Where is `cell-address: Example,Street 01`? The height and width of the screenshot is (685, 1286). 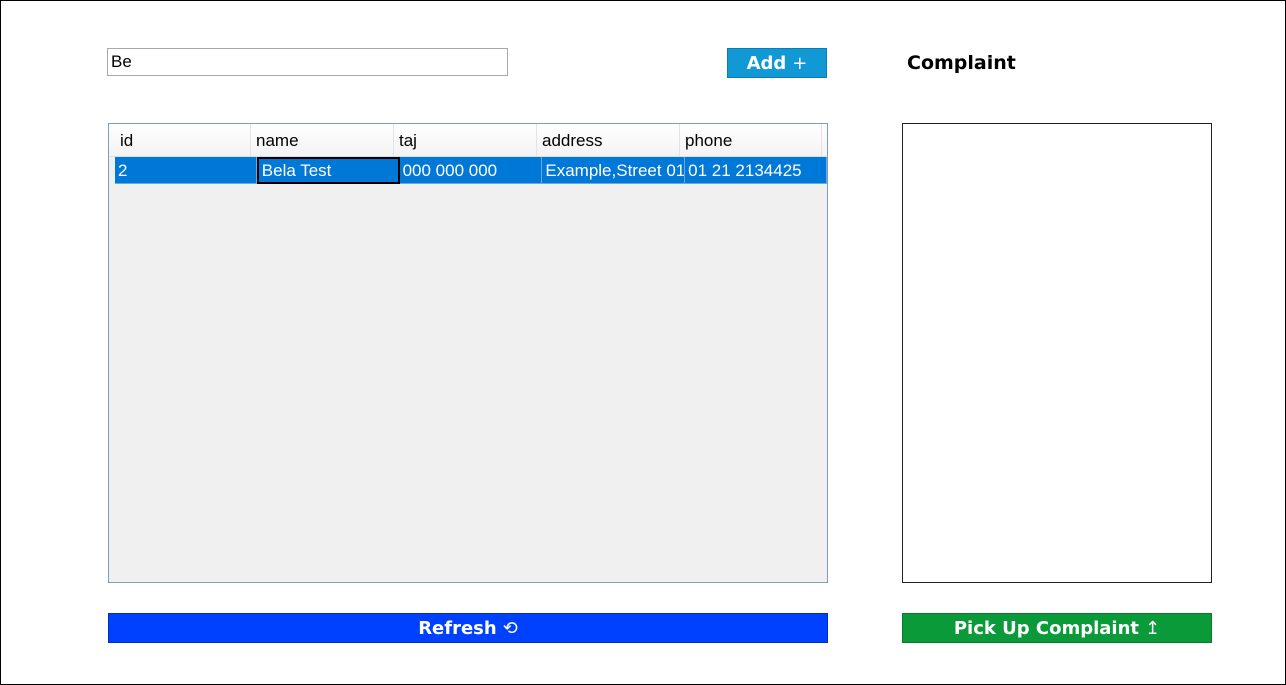 cell-address: Example,Street 01 is located at coordinates (614, 170).